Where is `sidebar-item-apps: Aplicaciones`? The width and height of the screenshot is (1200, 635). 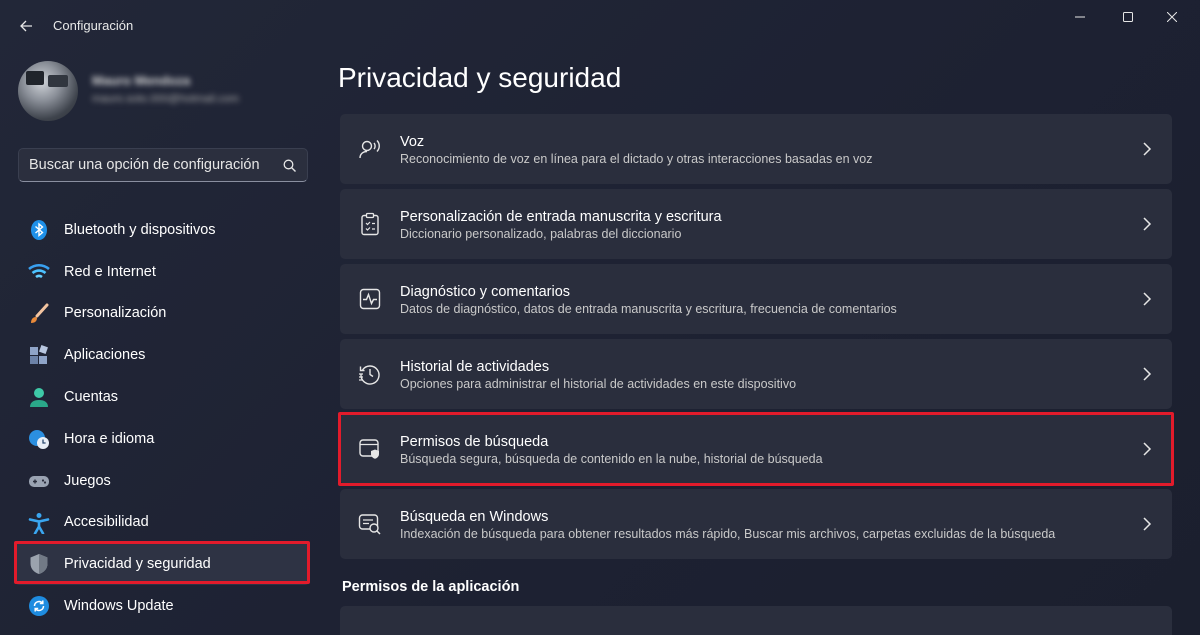 sidebar-item-apps: Aplicaciones is located at coordinates (162, 355).